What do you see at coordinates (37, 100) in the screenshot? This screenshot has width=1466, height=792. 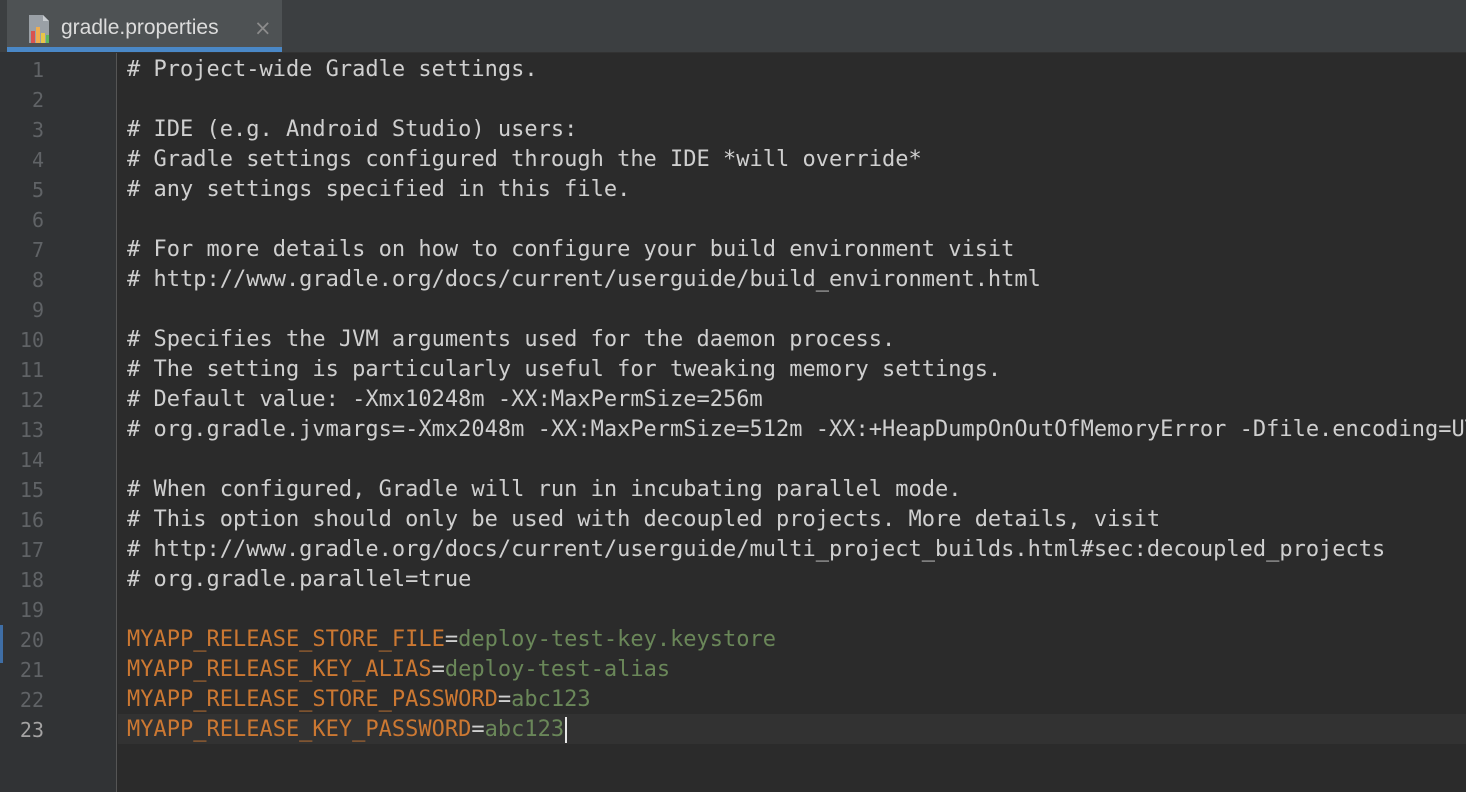 I see `line-number: 2` at bounding box center [37, 100].